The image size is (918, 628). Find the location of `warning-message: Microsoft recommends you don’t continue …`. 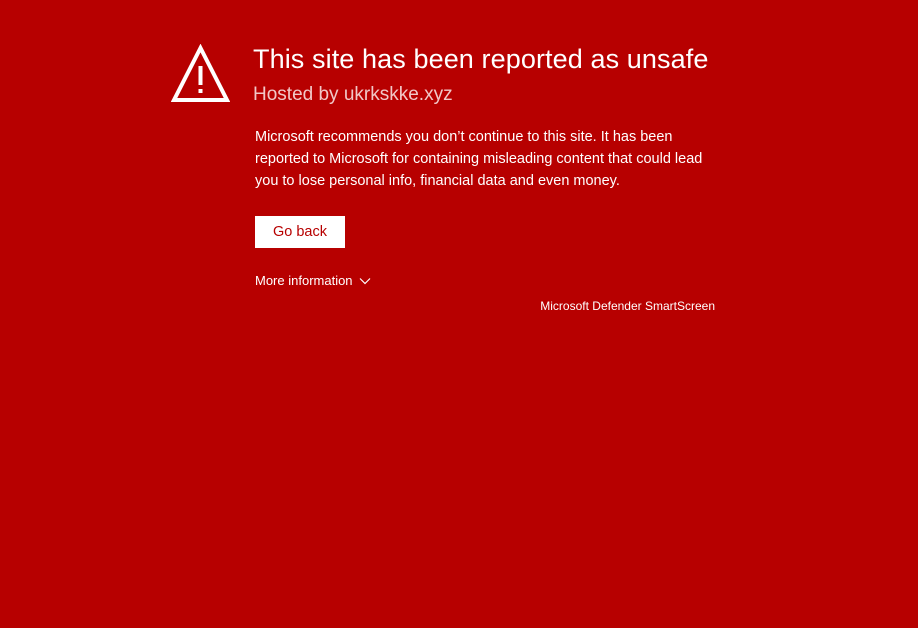

warning-message: Microsoft recommends you don’t continue … is located at coordinates (479, 159).